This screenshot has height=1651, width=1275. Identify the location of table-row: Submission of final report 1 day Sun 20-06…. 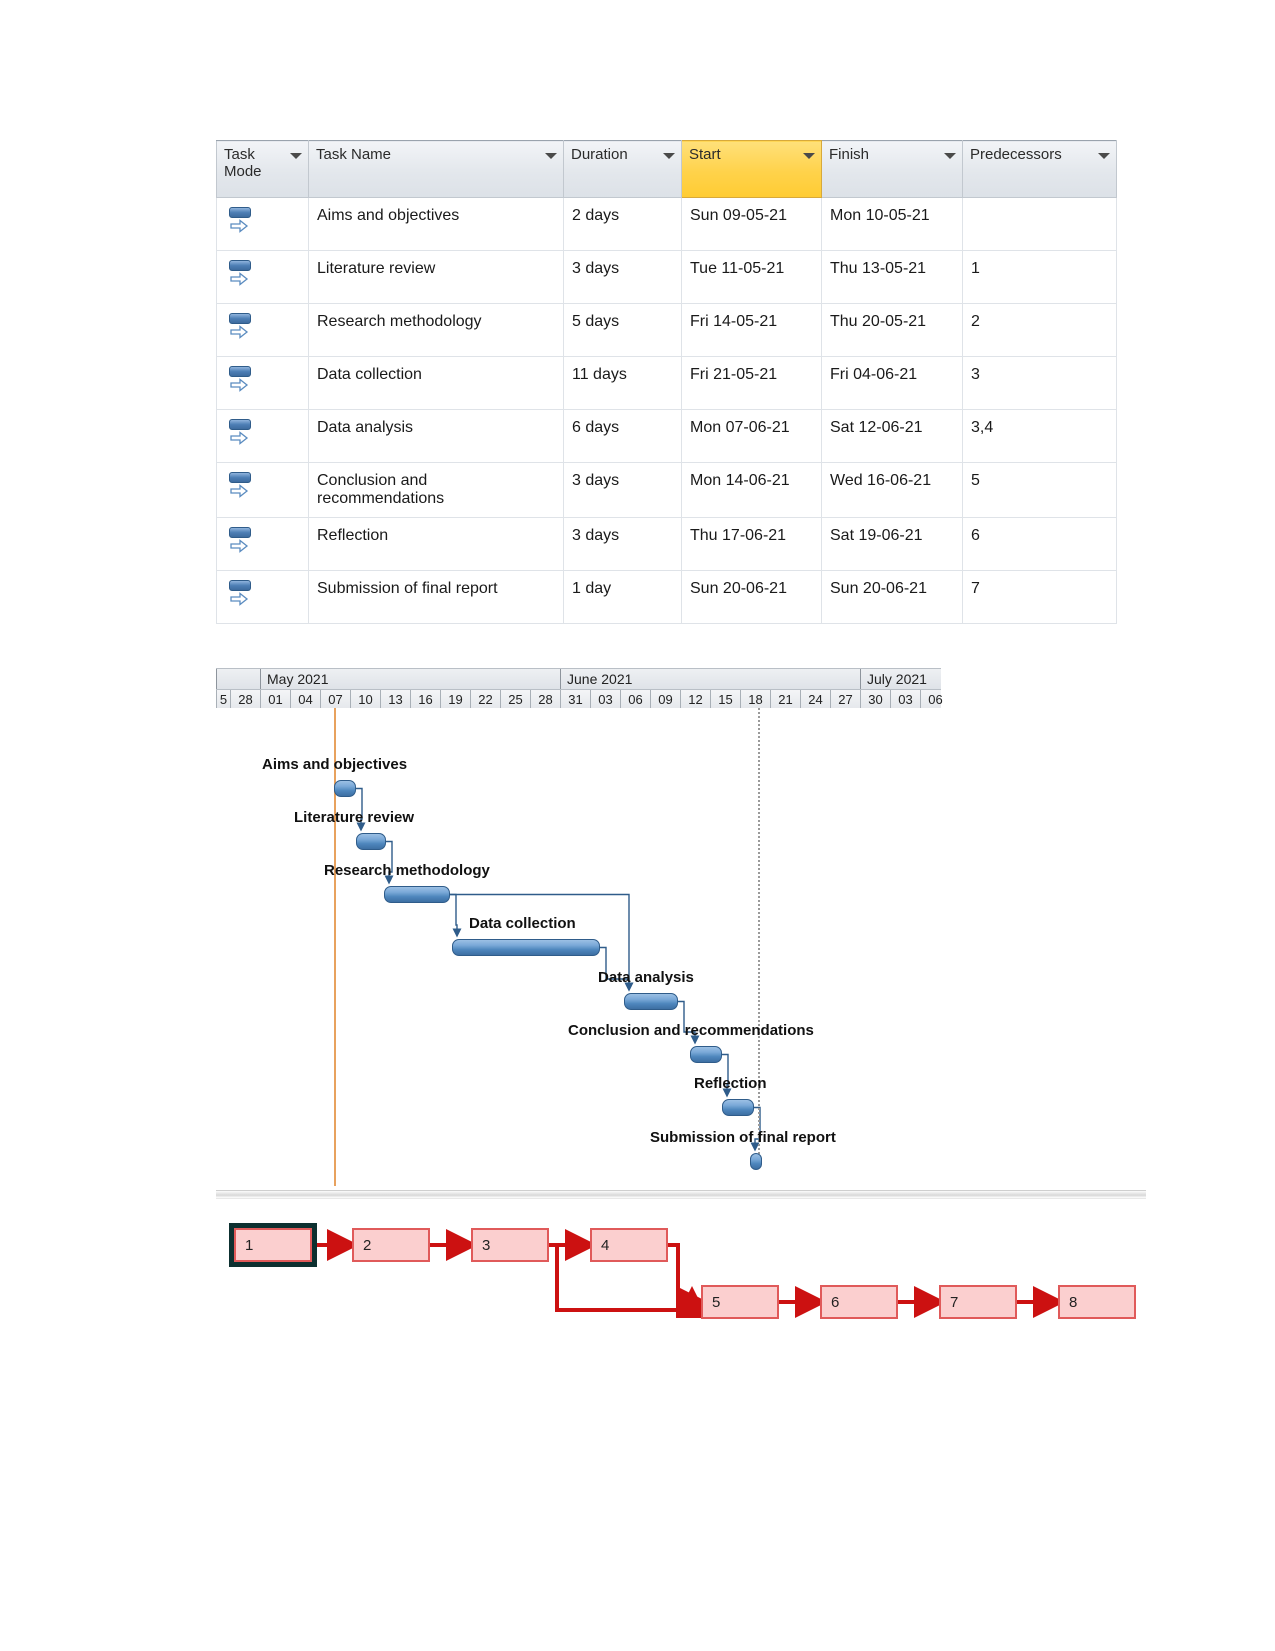
(666, 597).